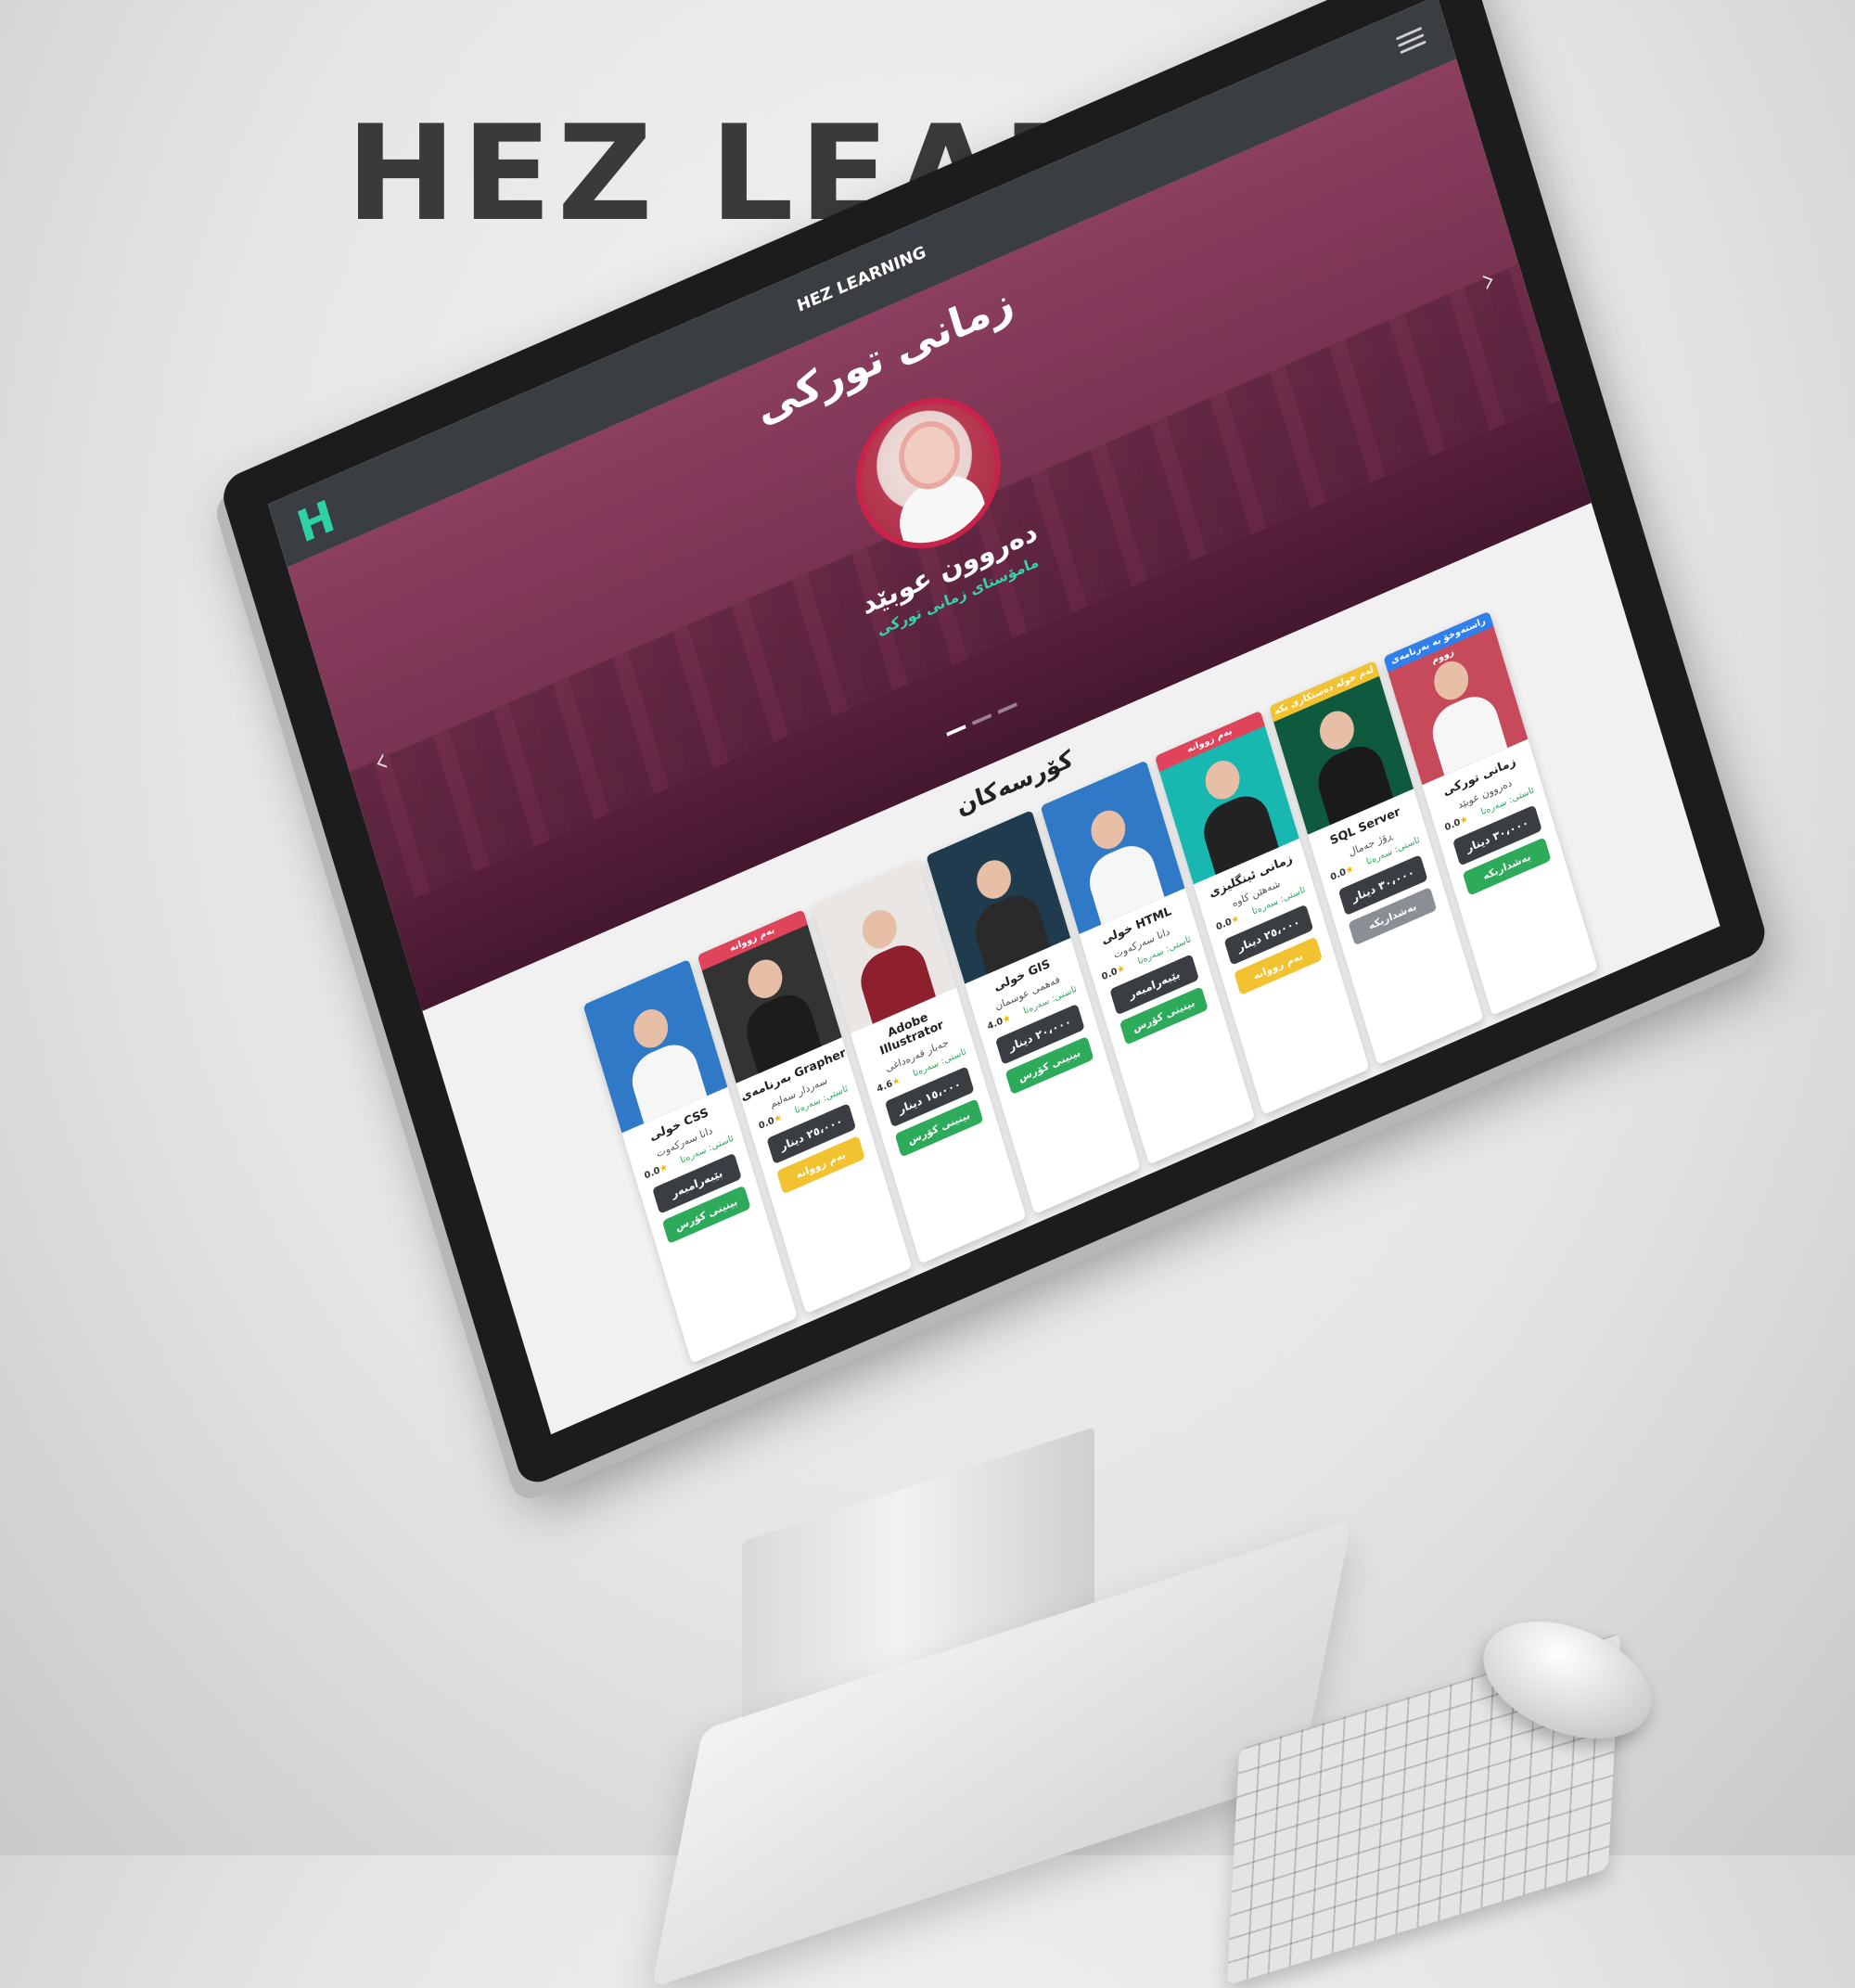 This screenshot has width=1855, height=1988. Describe the element at coordinates (889, 1085) in the screenshot. I see `course-rating: 4.6★` at that location.